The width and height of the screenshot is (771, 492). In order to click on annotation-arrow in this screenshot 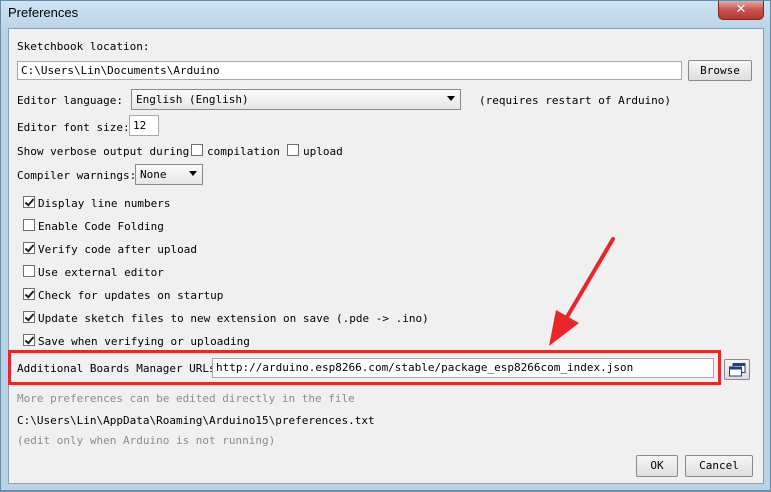, I will do `click(582, 291)`.